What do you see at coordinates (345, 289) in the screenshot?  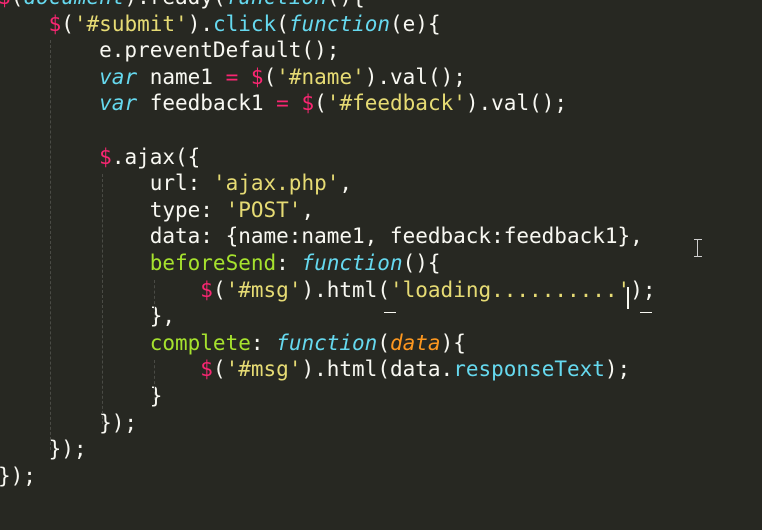 I see `code-token: ).html(` at bounding box center [345, 289].